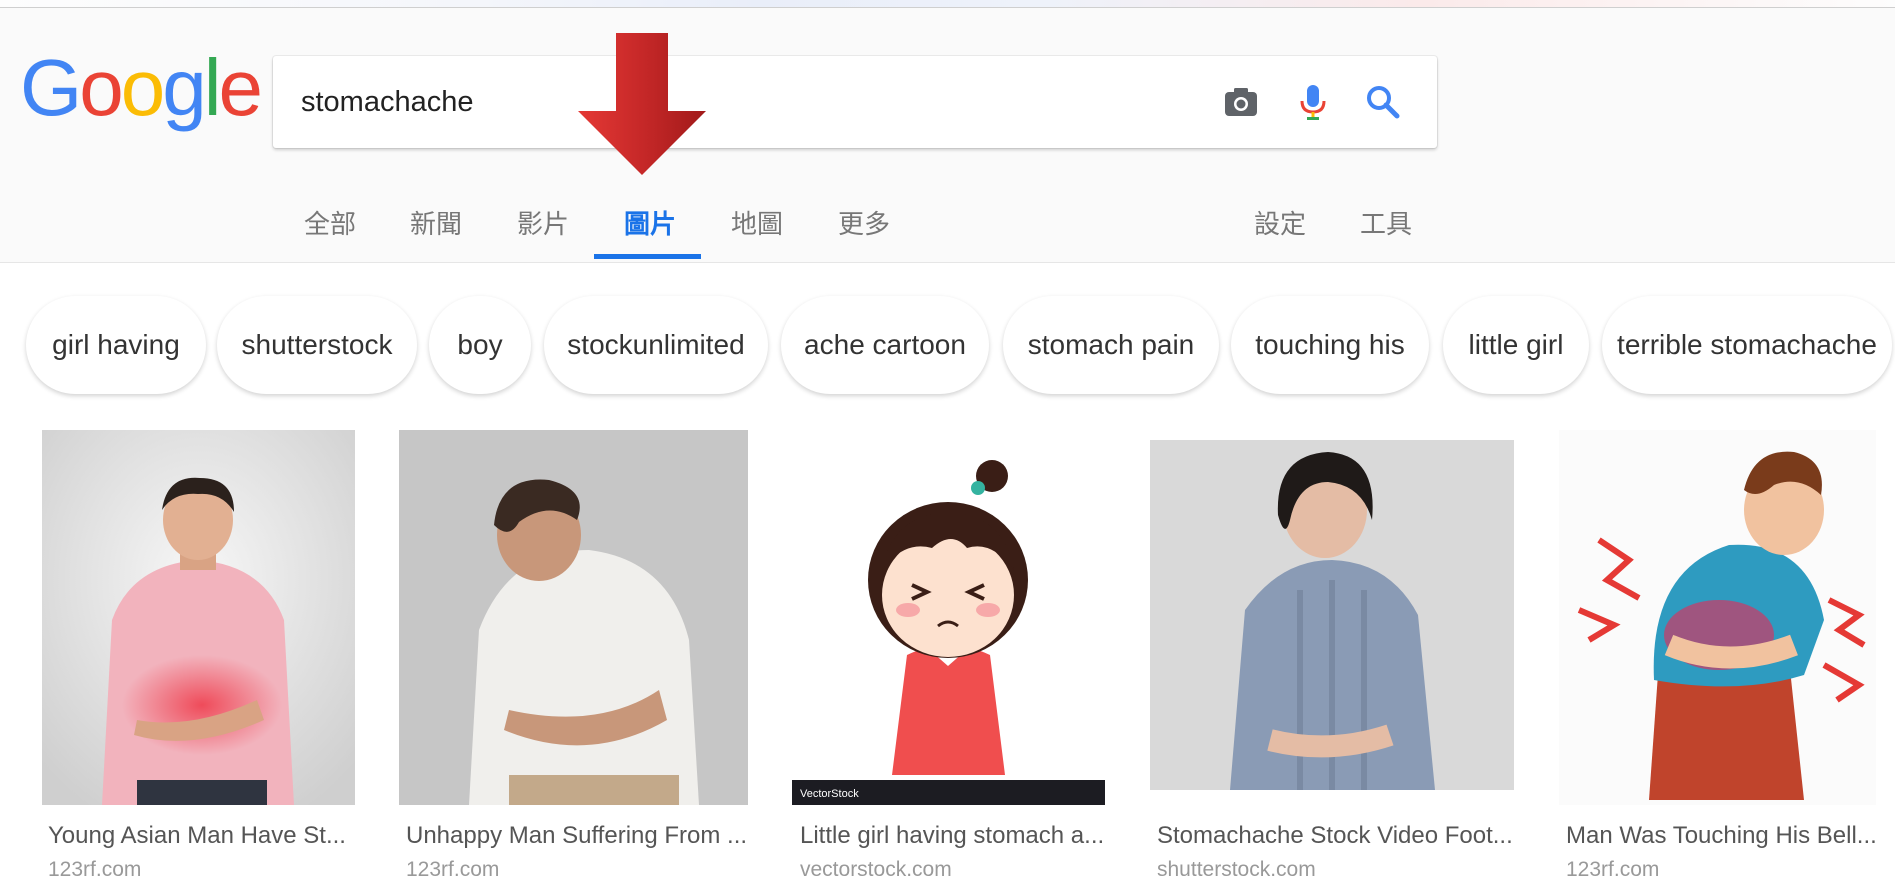 The image size is (1895, 886). What do you see at coordinates (741, 102) in the screenshot?
I see `search-input` at bounding box center [741, 102].